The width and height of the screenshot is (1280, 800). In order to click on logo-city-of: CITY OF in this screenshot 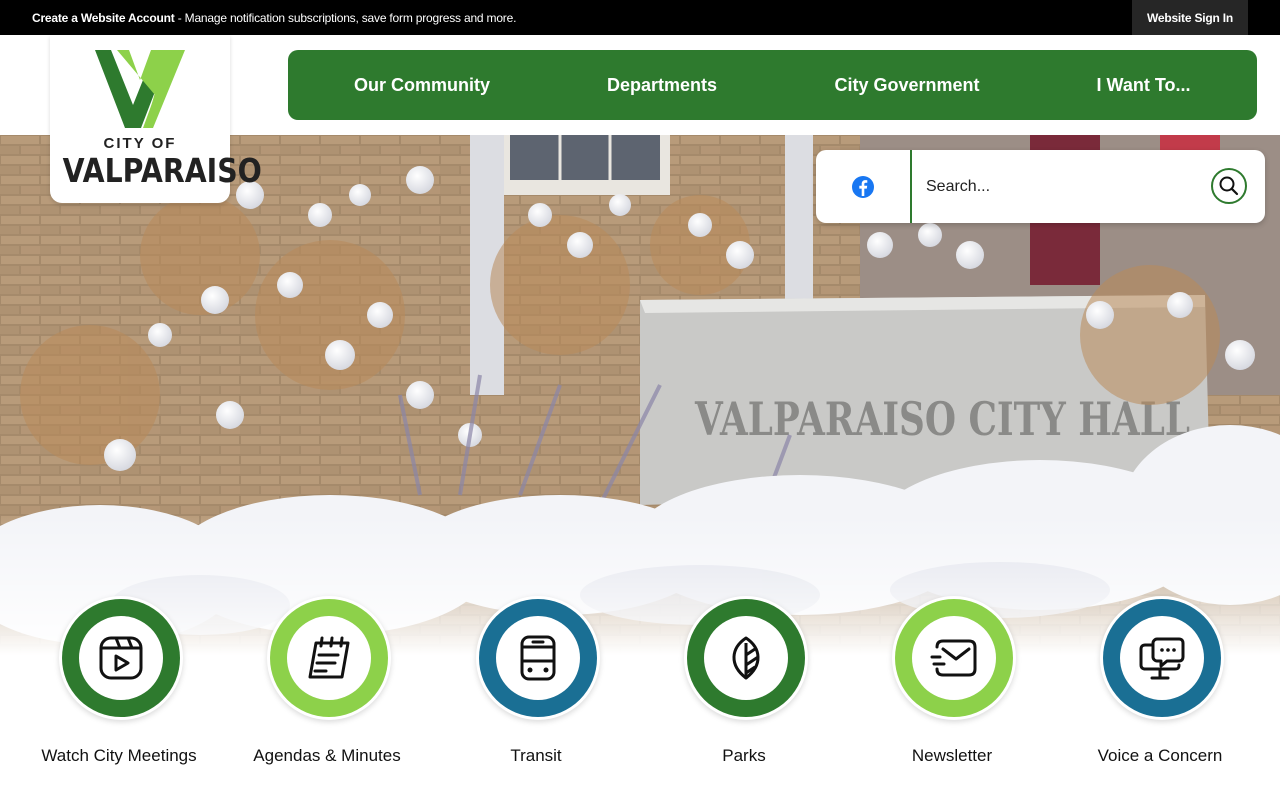, I will do `click(140, 143)`.